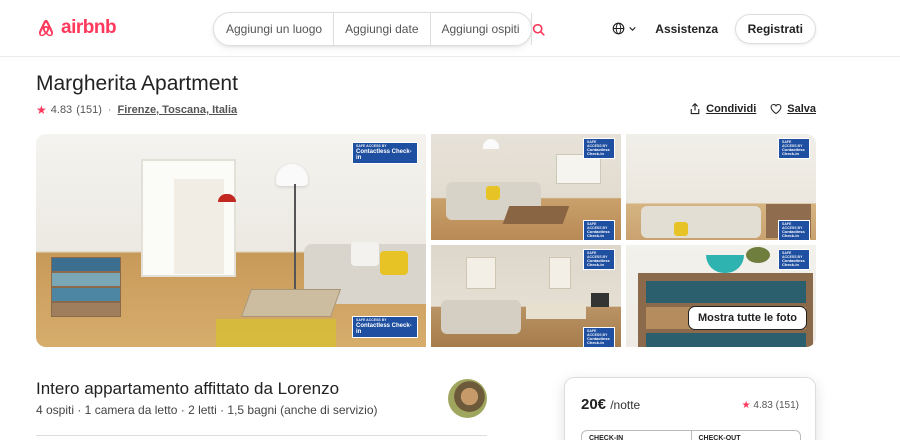 Image resolution: width=900 pixels, height=440 pixels. What do you see at coordinates (721, 296) in the screenshot?
I see `photo-5: SAFE ACCESS BY Contactless Check-in` at bounding box center [721, 296].